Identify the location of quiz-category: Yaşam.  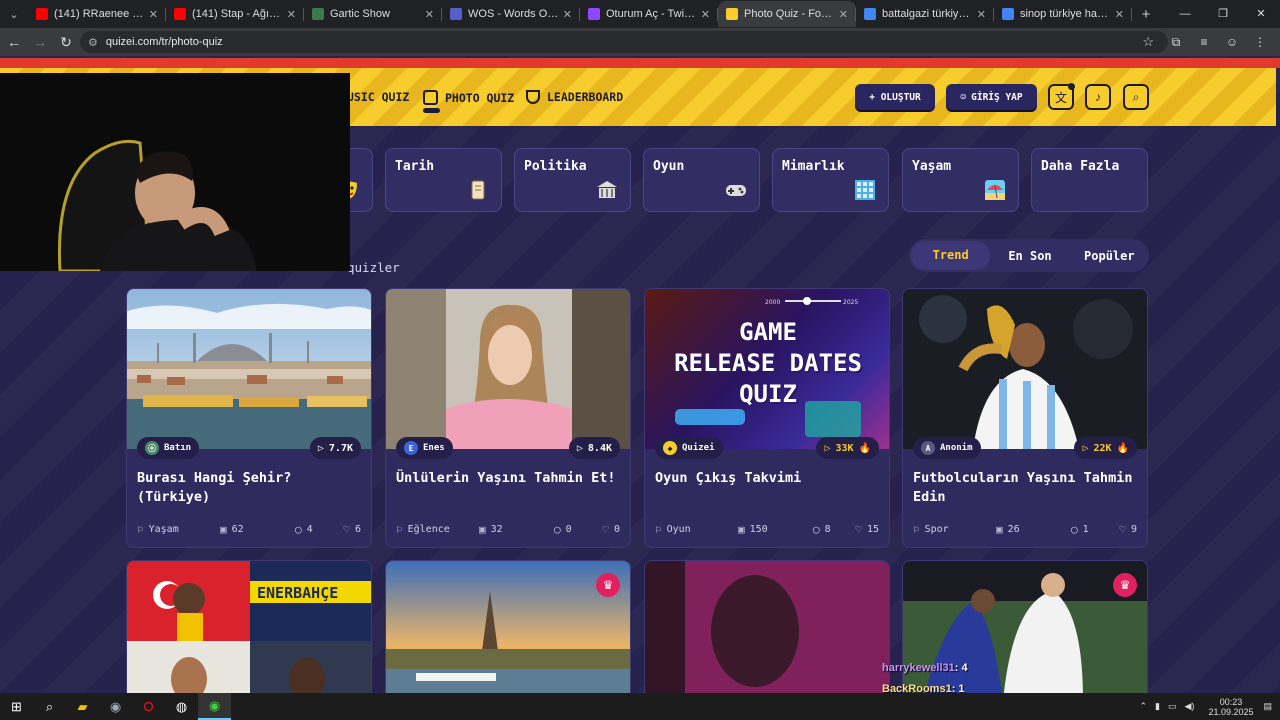
(164, 529).